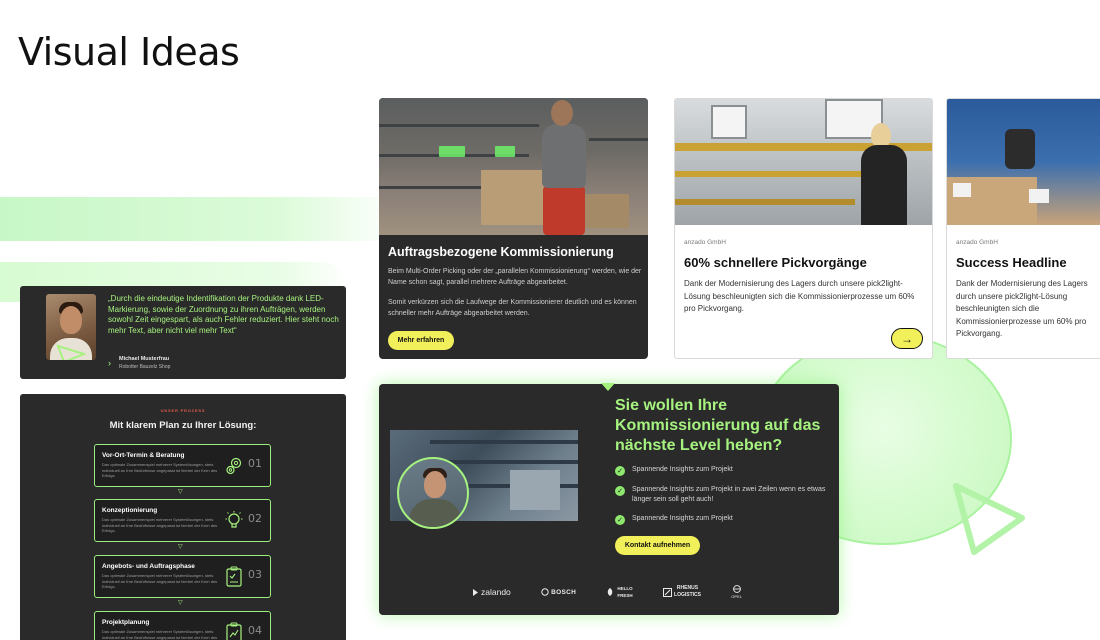  I want to click on testimonial-role: Robotter Bauzelz Shop, so click(145, 367).